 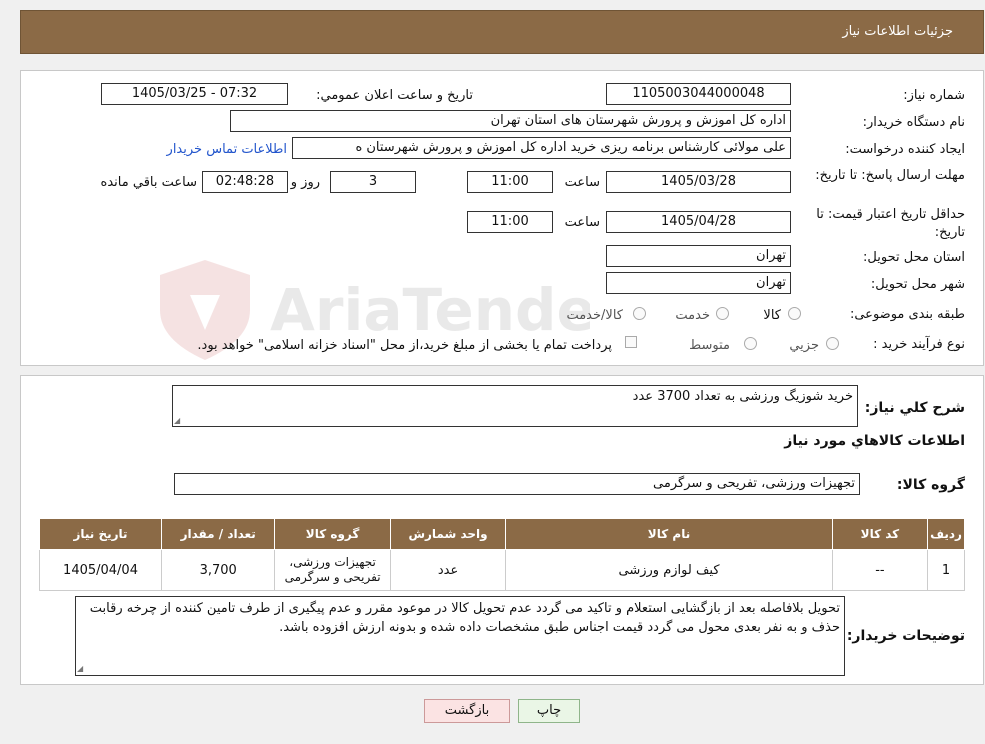 What do you see at coordinates (582, 182) in the screenshot?
I see `deadline-time-label: ساعت` at bounding box center [582, 182].